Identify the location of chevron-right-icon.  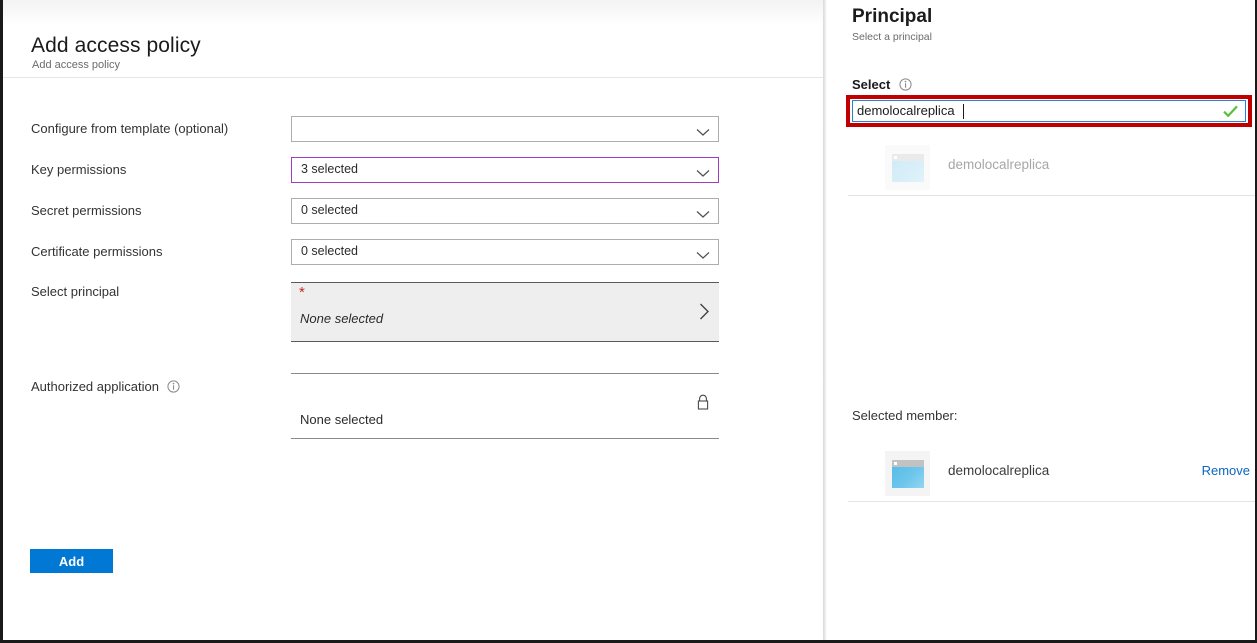
(704, 314).